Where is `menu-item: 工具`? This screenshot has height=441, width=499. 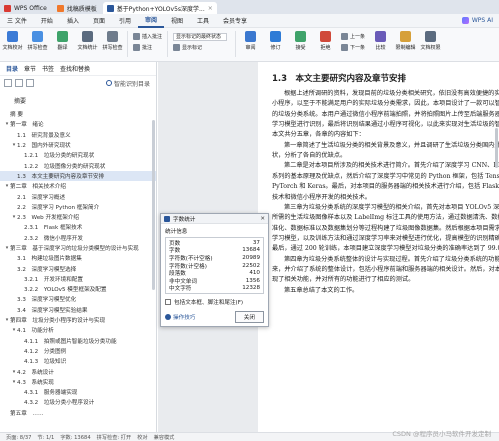 menu-item: 工具 is located at coordinates (203, 20).